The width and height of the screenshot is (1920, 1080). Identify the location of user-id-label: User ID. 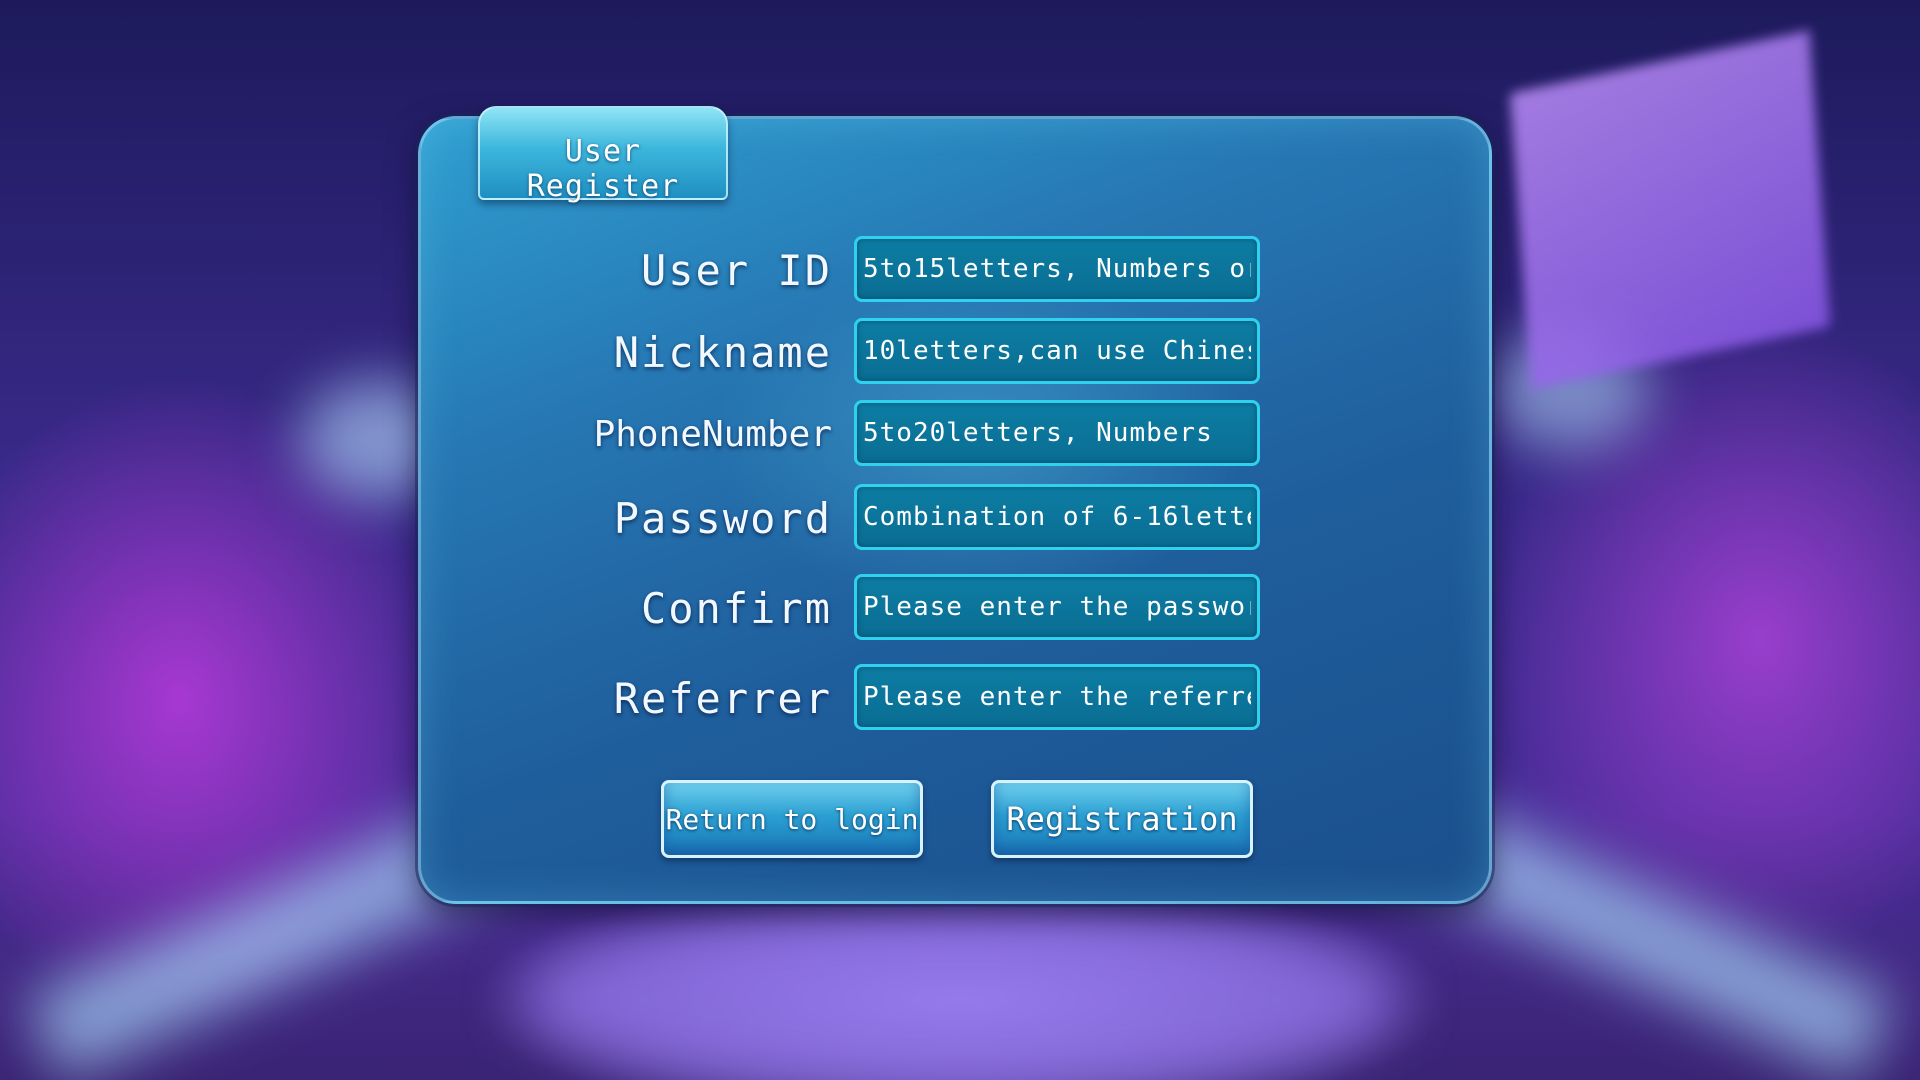
(736, 270).